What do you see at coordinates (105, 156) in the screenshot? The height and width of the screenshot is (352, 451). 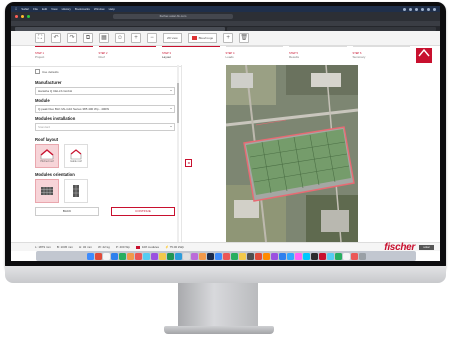 I see `roof-layout-options: Pitched roof Gable roof` at bounding box center [105, 156].